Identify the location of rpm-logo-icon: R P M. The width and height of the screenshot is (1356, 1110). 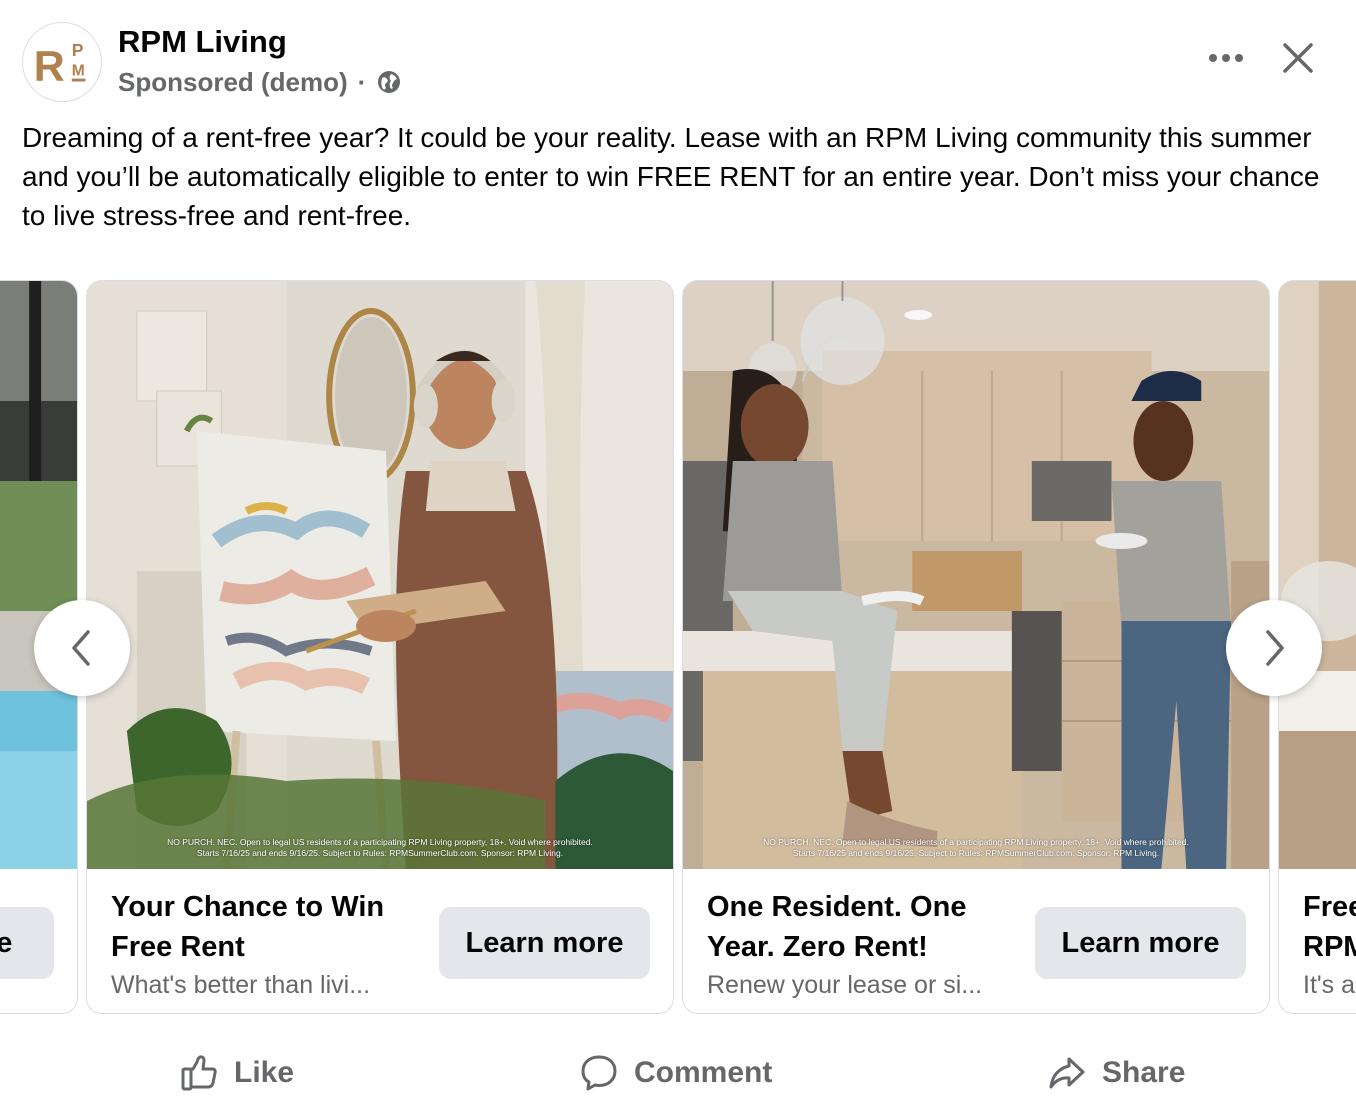
(60, 65).